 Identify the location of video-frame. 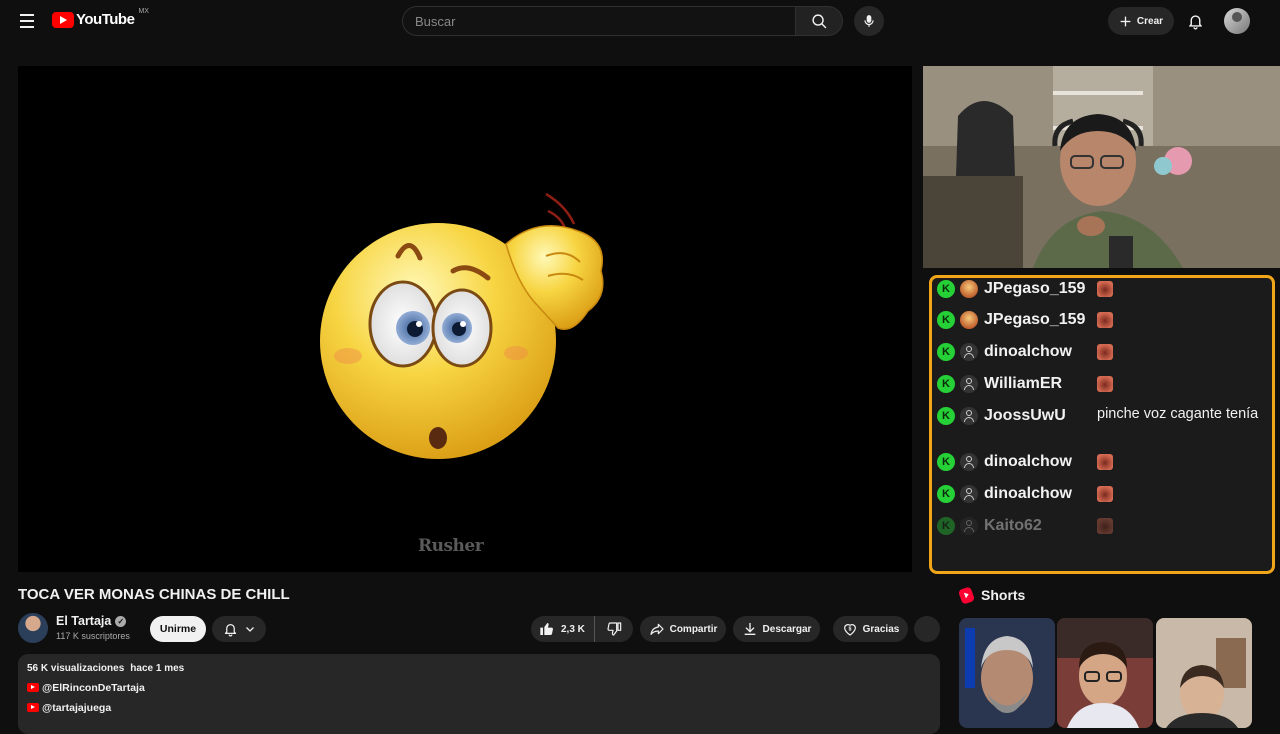
(462, 325).